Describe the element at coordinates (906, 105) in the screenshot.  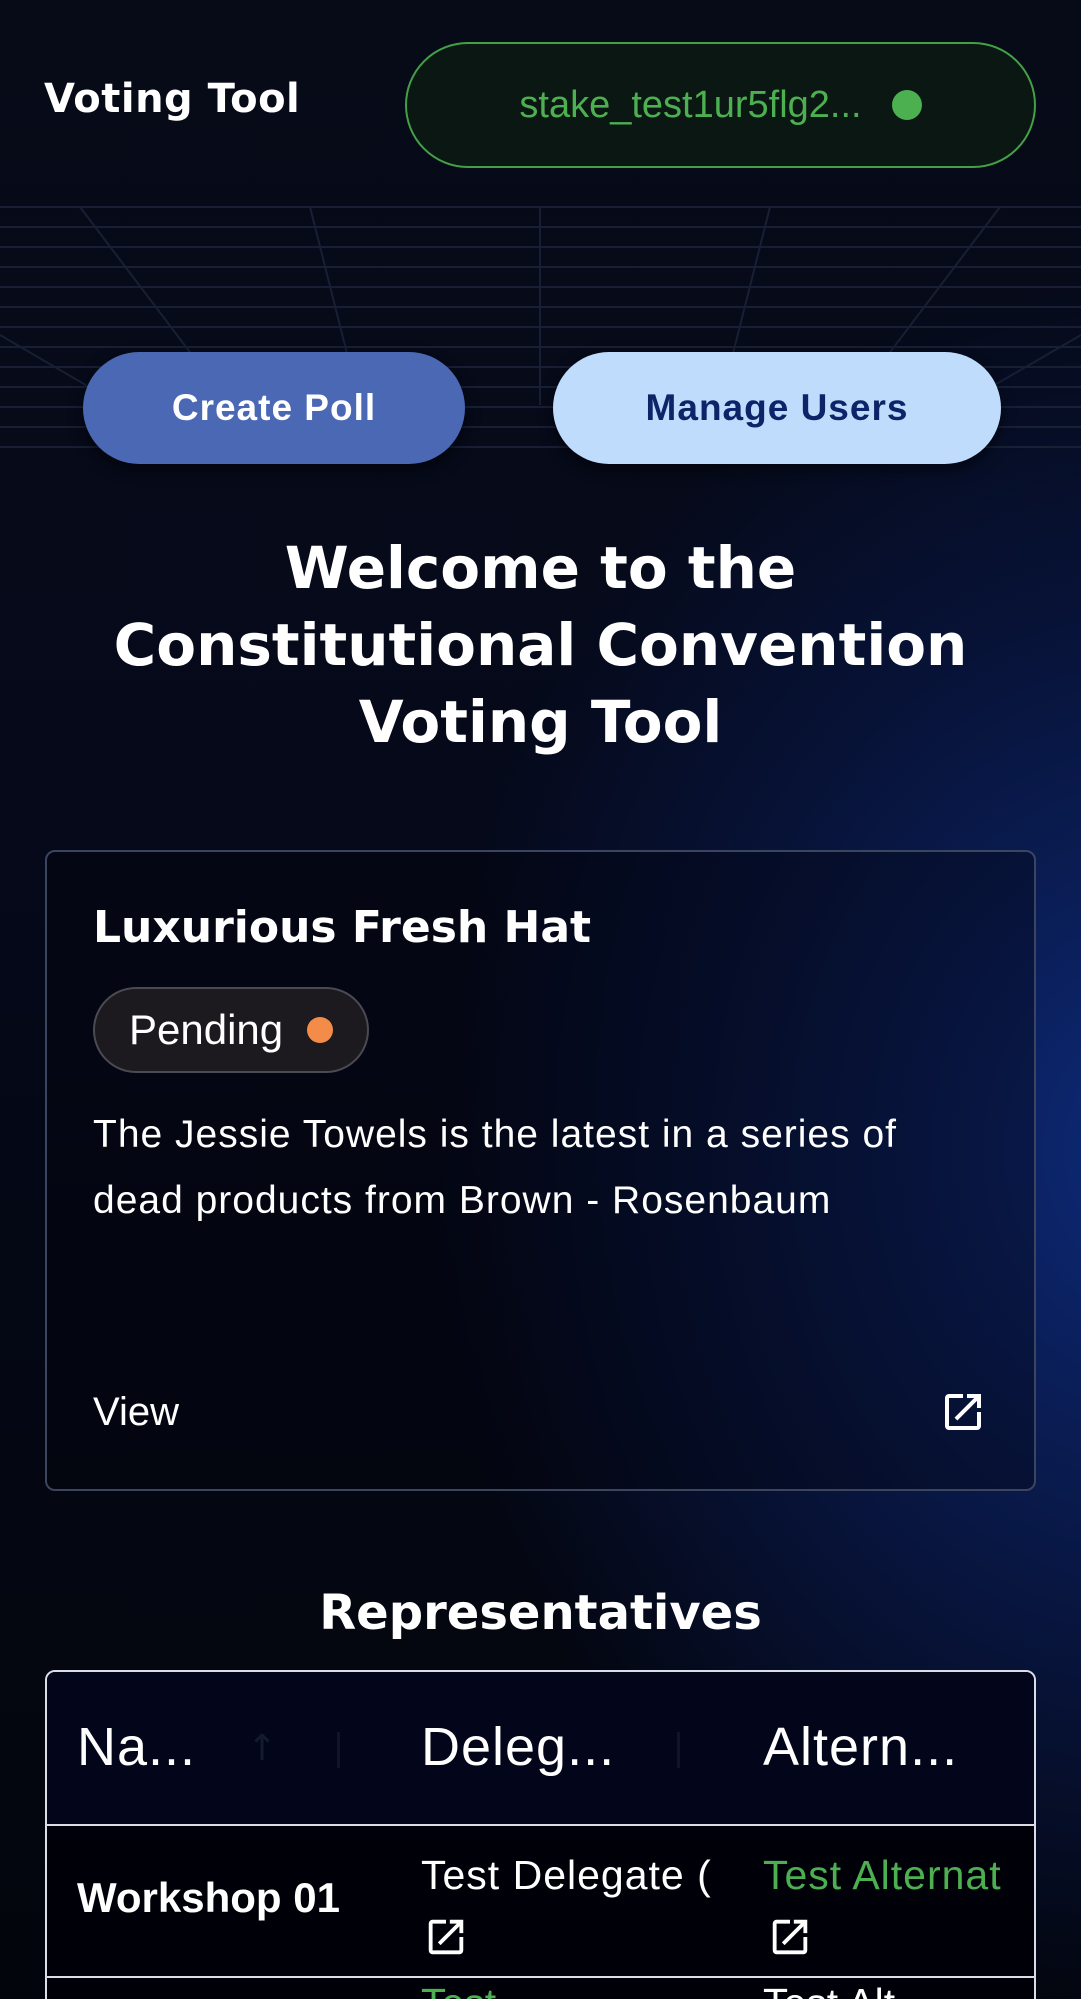
I see `wallet-connected-dot-icon` at that location.